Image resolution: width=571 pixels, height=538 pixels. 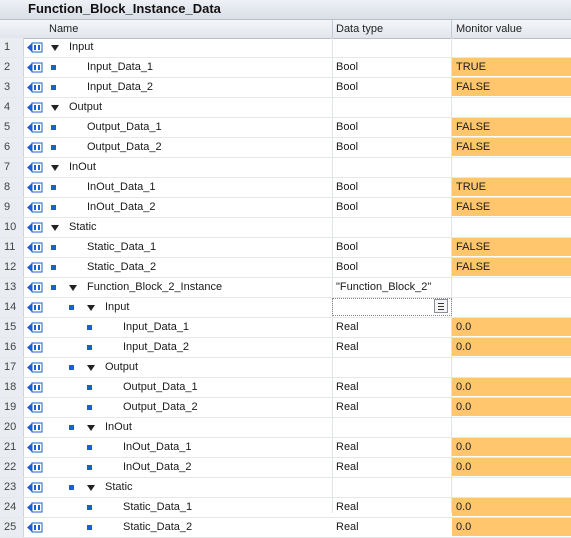 I want to click on table-row: 12 Static_Data_2 Bool FALSE, so click(x=285, y=268).